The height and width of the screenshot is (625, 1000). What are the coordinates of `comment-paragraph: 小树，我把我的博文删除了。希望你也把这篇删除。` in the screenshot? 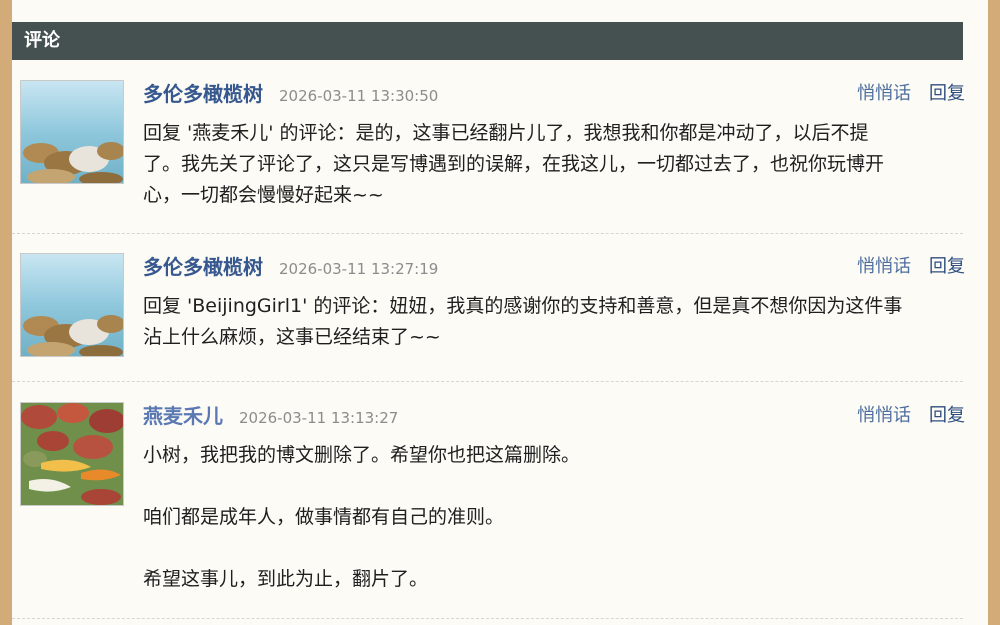 It's located at (362, 455).